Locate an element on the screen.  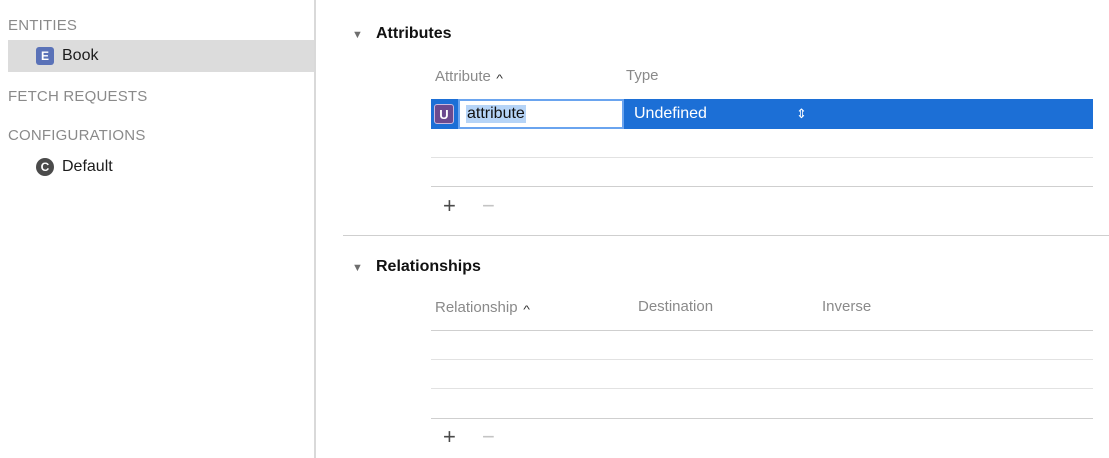
undefined-type-icon: U is located at coordinates (444, 114).